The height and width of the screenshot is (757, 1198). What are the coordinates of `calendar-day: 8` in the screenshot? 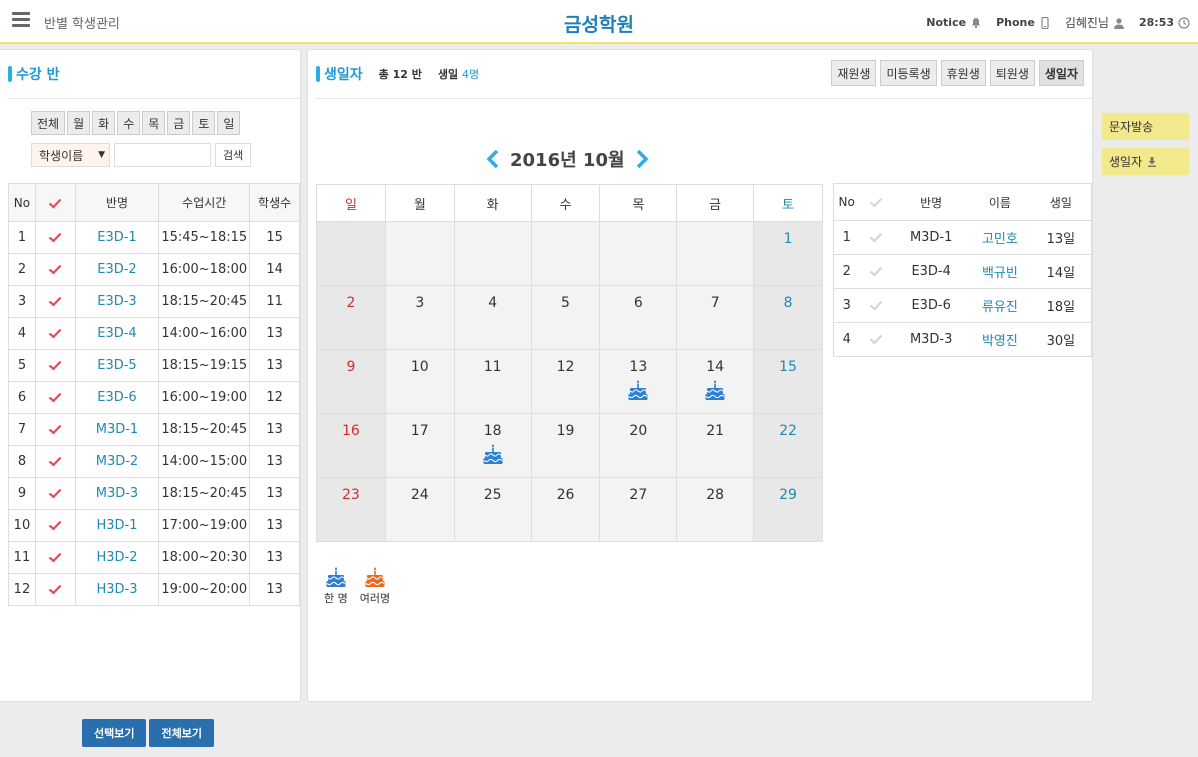 It's located at (788, 317).